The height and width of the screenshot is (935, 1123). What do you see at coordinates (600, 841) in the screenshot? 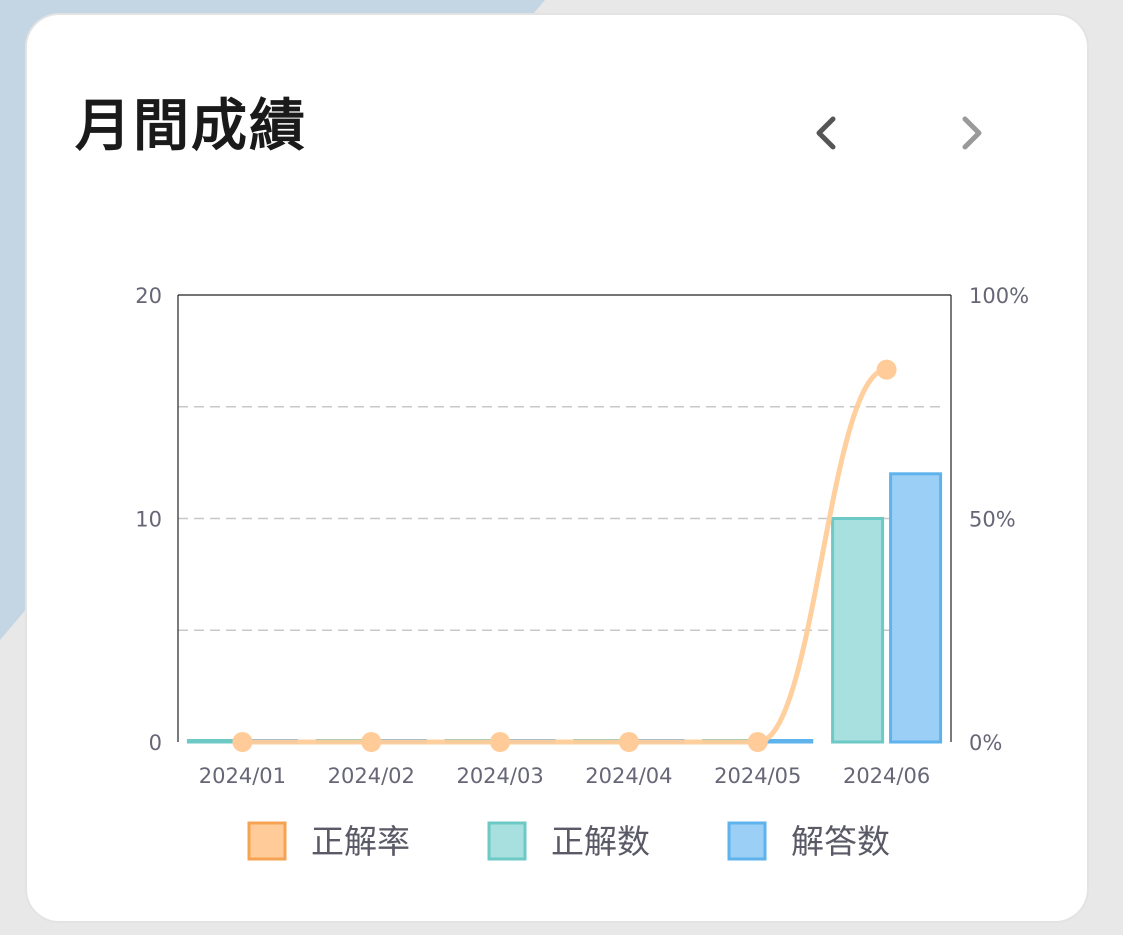
I see `legend-label: 正解数` at bounding box center [600, 841].